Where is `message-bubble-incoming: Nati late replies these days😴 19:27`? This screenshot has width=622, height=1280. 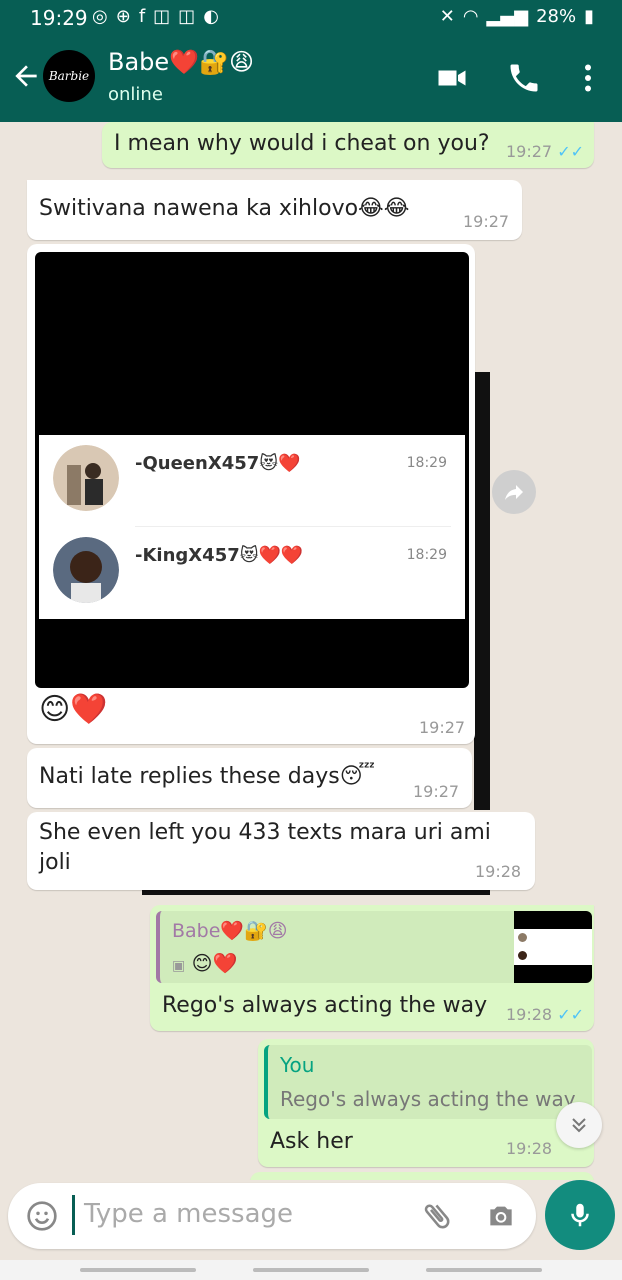 message-bubble-incoming: Nati late replies these days😴 19:27 is located at coordinates (249, 778).